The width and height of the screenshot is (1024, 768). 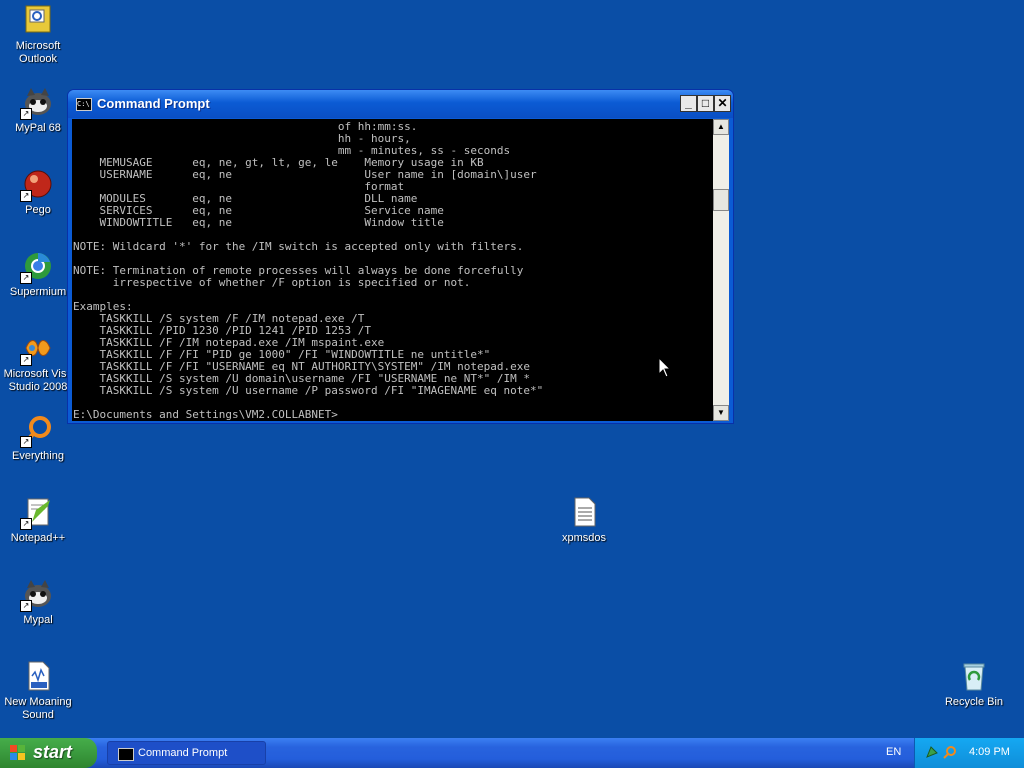 I want to click on windows-flag-icon, so click(x=18, y=753).